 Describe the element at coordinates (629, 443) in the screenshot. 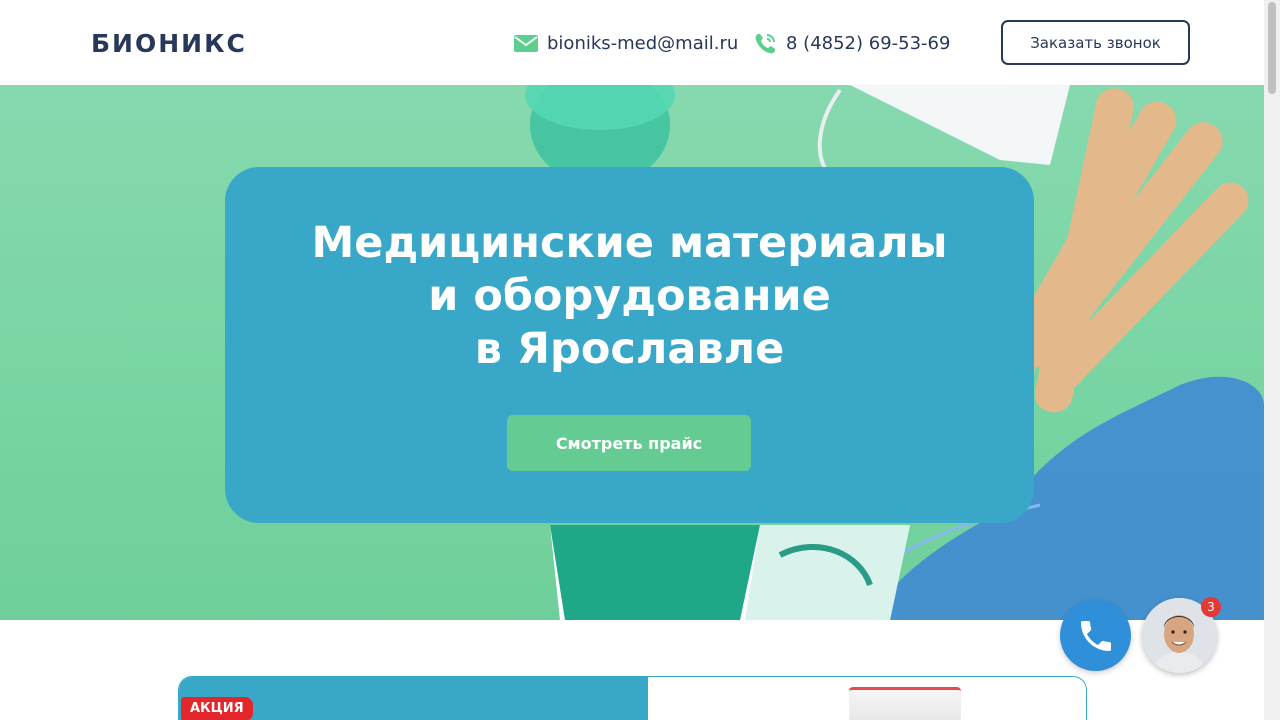

I see `view-price-button: Смотреть прайс` at that location.